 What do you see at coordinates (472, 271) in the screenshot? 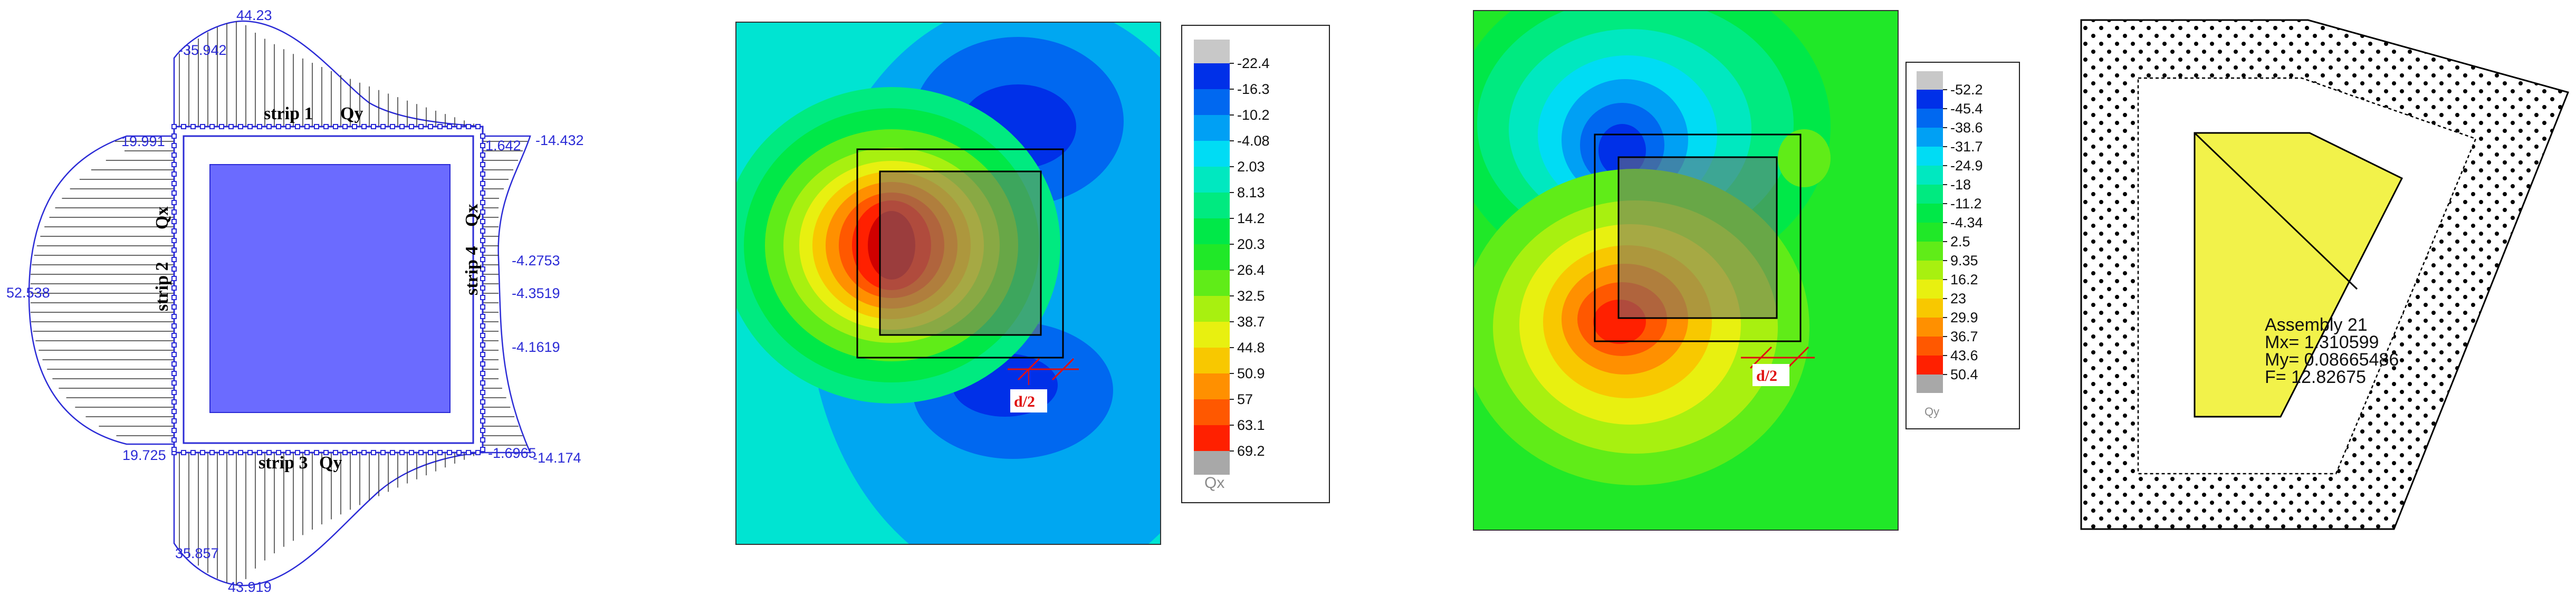
I see `strip4-label: strip 4` at bounding box center [472, 271].